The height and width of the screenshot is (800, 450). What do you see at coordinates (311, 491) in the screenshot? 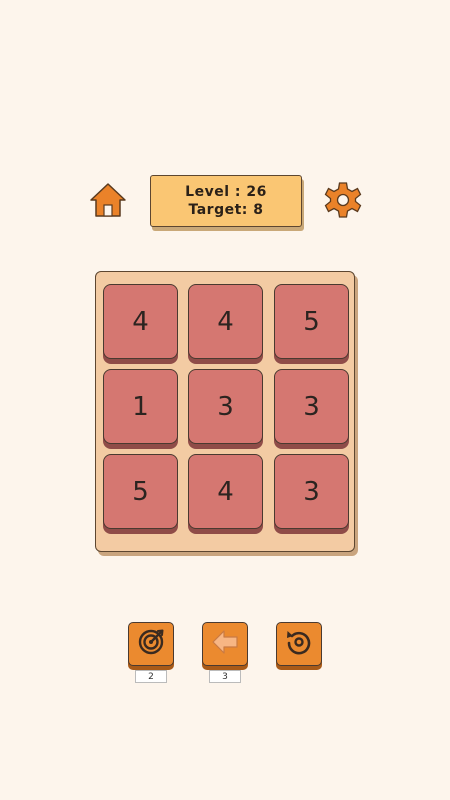
I see `tile-r3-c3: 3` at bounding box center [311, 491].